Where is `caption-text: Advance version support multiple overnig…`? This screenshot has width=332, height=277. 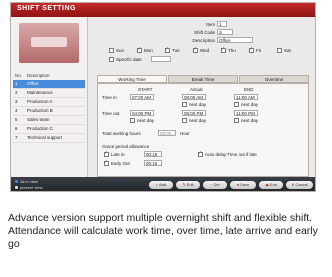
caption-text: Advance version support multiple overnig… is located at coordinates (163, 231).